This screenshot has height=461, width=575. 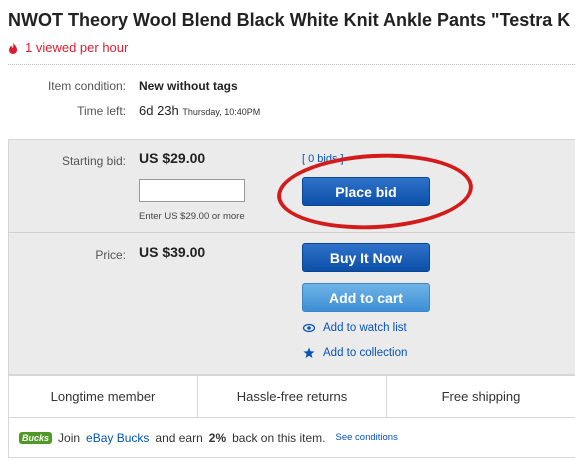 I want to click on feature-free-shipping: Free shipping, so click(x=481, y=396).